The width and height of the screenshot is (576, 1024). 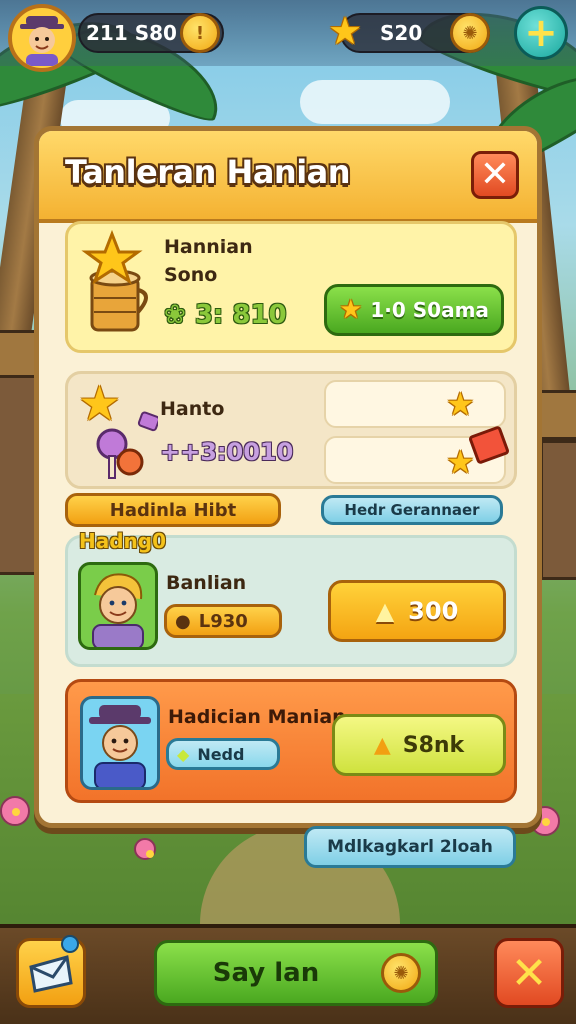 What do you see at coordinates (291, 287) in the screenshot?
I see `reward-card-1: Hannian Sono ❀ 3: 810 ★ 1·0 S0ama` at bounding box center [291, 287].